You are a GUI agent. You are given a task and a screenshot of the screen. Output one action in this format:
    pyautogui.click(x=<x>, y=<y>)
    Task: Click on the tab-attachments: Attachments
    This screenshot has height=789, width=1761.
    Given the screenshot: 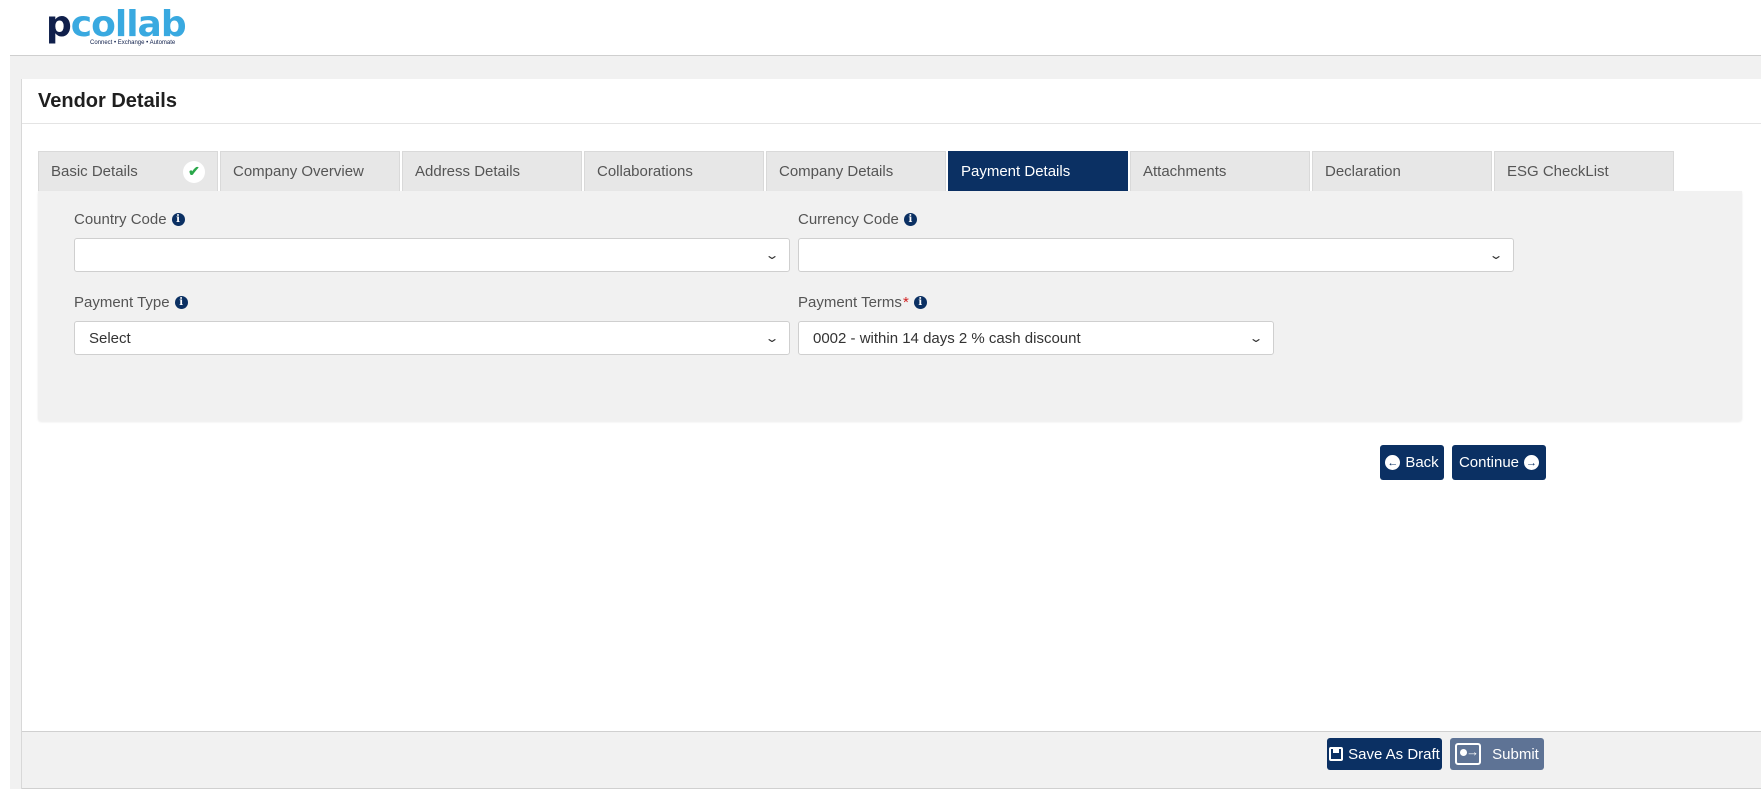 What is the action you would take?
    pyautogui.click(x=1220, y=171)
    